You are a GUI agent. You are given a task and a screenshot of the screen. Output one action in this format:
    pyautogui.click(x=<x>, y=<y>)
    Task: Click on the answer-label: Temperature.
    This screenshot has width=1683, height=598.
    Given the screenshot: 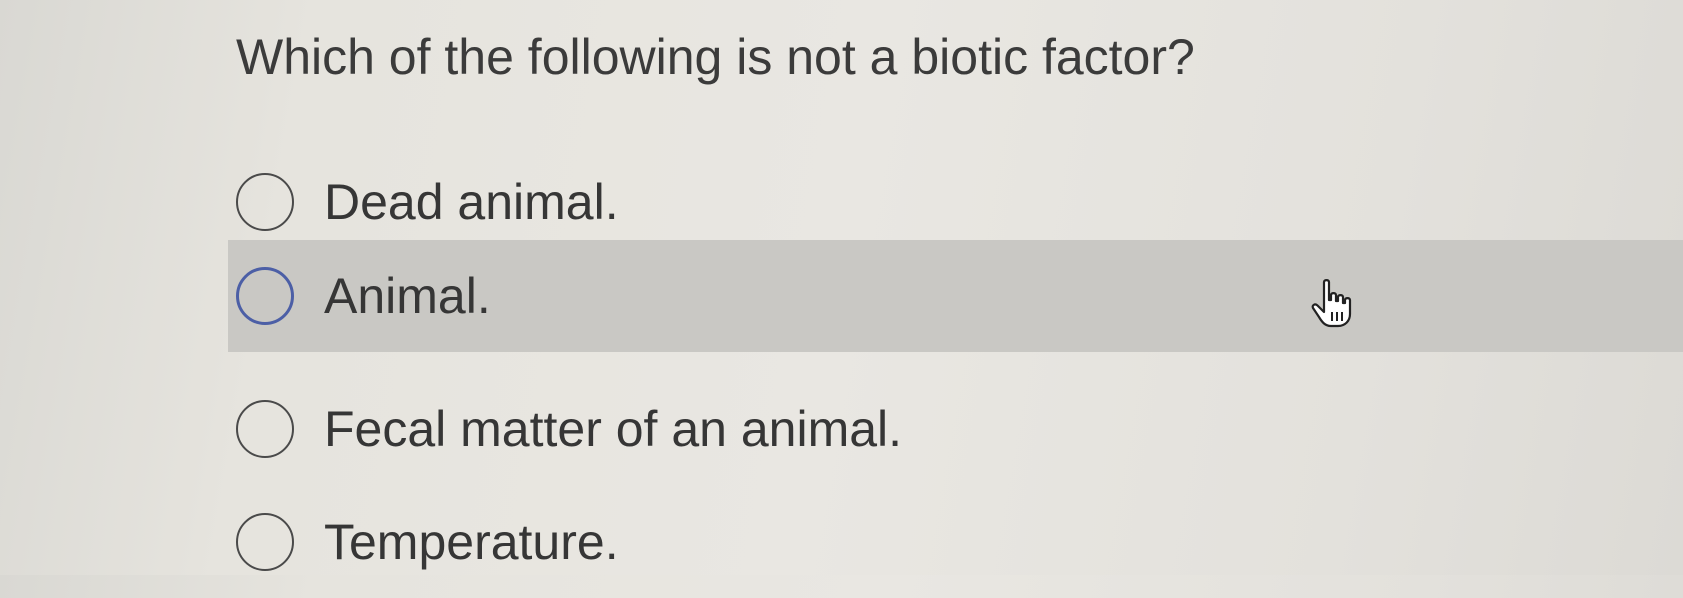 What is the action you would take?
    pyautogui.click(x=471, y=542)
    